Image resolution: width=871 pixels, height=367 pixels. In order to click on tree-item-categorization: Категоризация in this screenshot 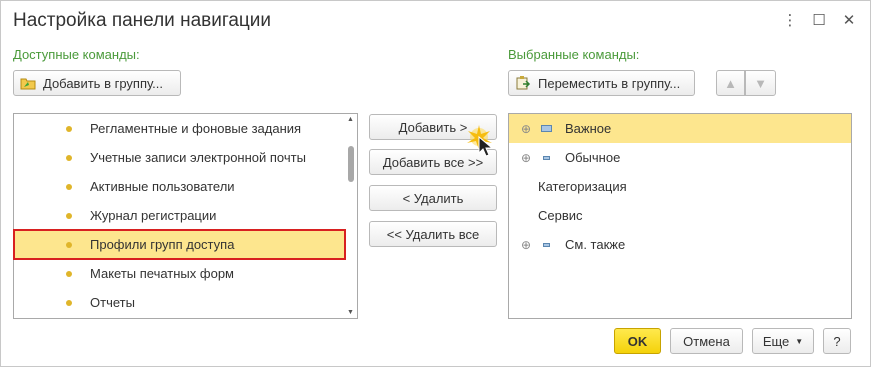, I will do `click(680, 186)`.